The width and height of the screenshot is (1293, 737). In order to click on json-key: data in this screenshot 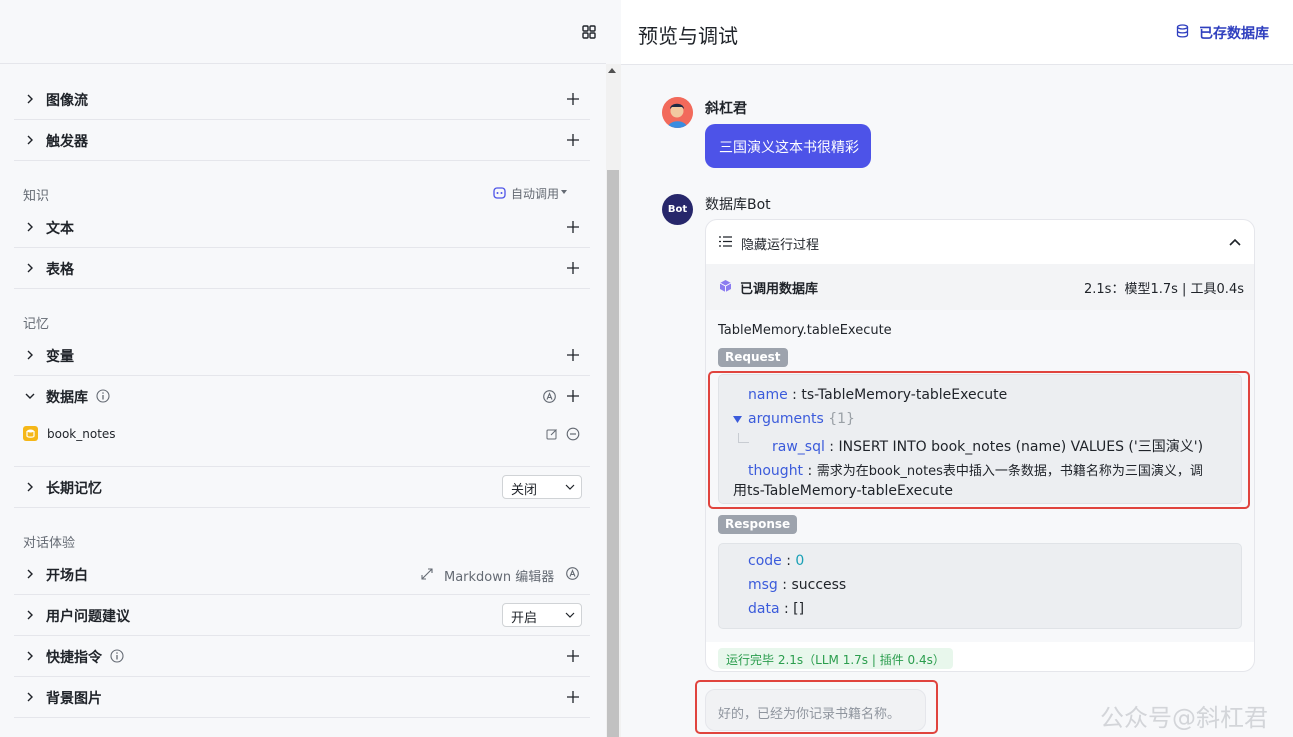, I will do `click(764, 609)`.